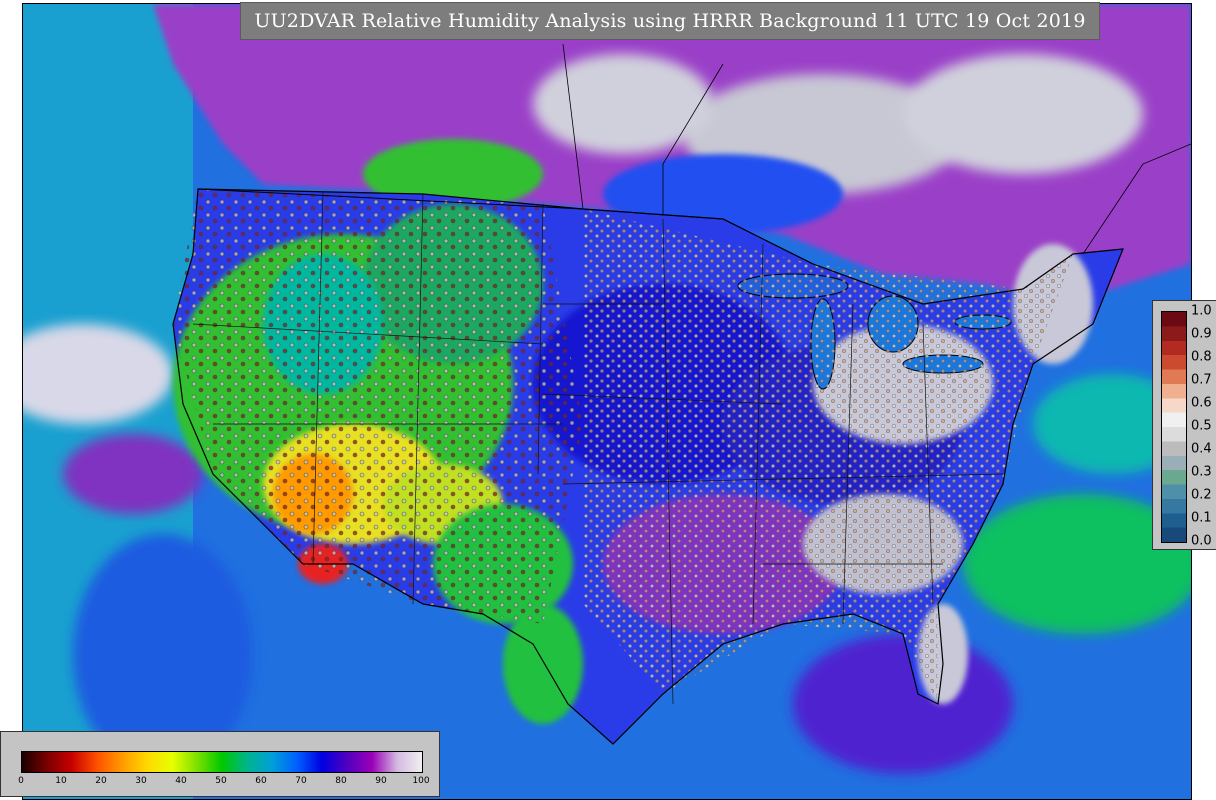  I want to click on humidity-colorbar, so click(222, 762).